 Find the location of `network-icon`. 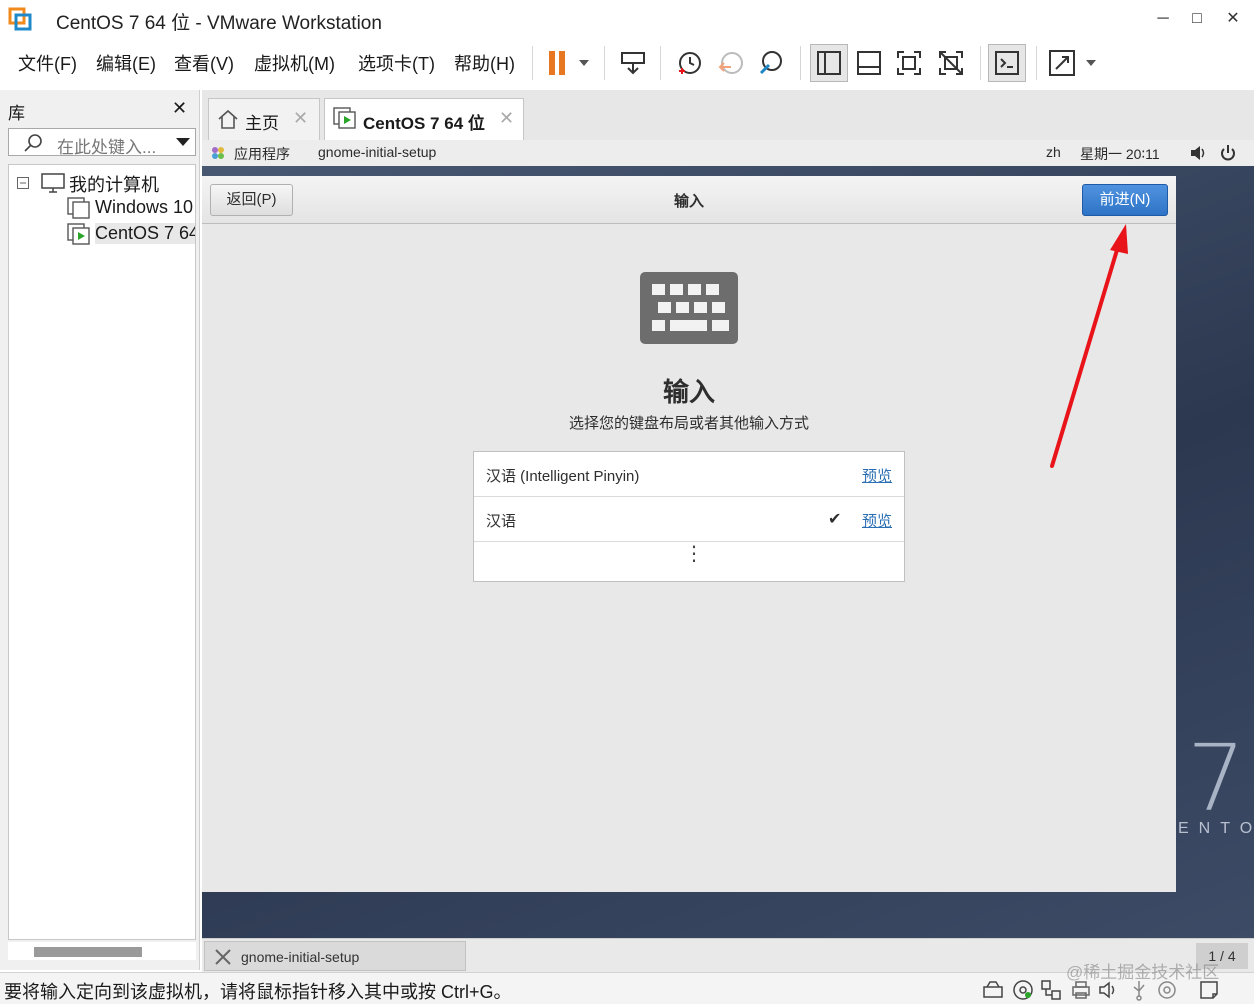

network-icon is located at coordinates (1051, 990).